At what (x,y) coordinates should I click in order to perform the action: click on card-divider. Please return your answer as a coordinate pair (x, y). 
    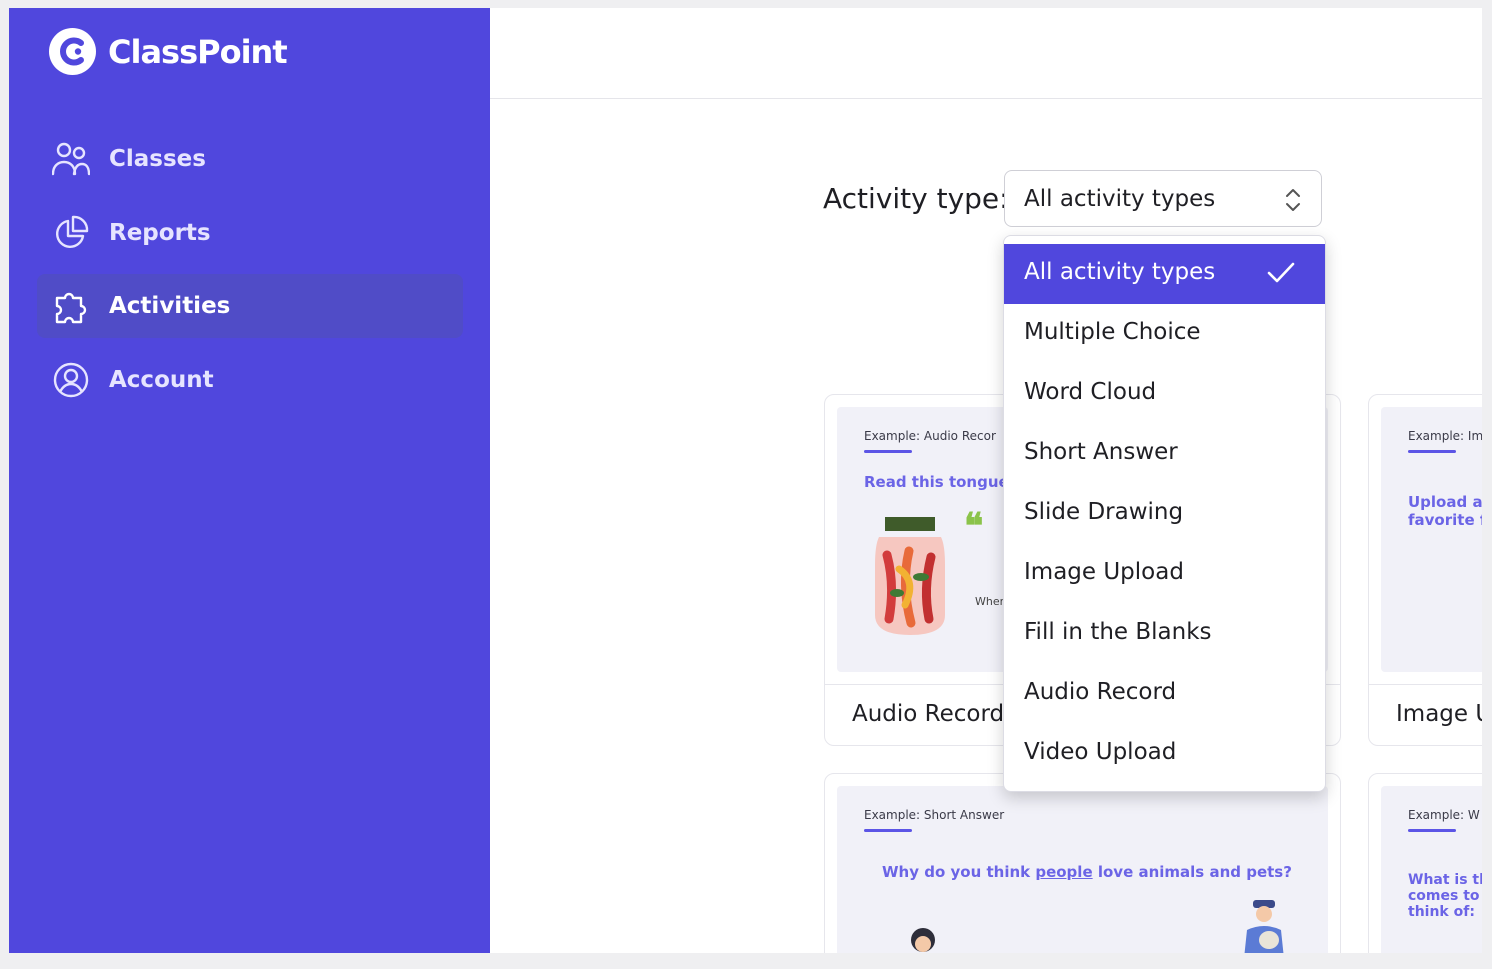
    Looking at the image, I should click on (1425, 684).